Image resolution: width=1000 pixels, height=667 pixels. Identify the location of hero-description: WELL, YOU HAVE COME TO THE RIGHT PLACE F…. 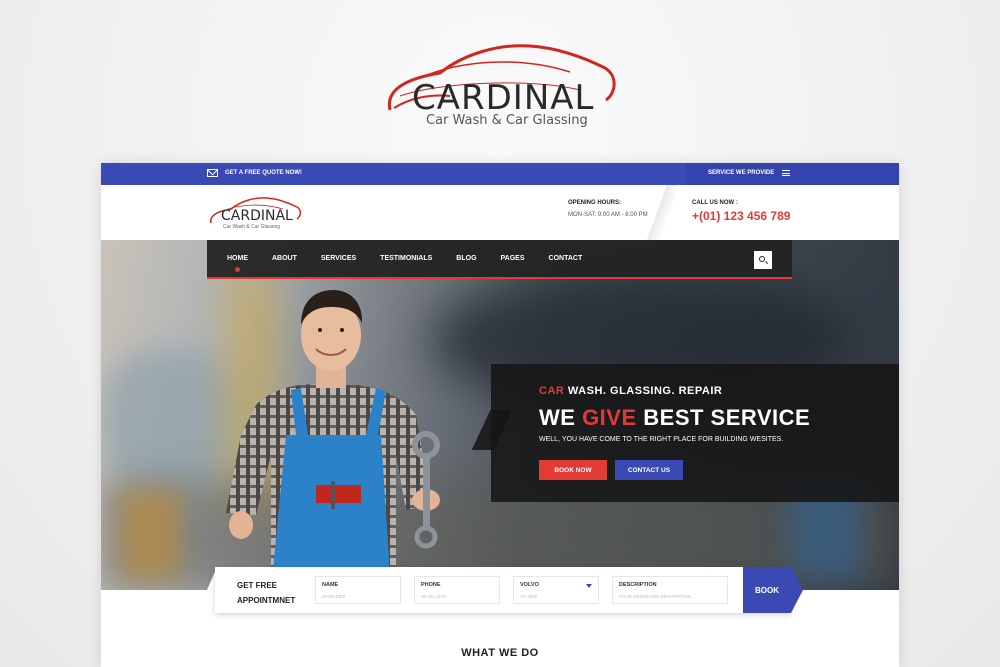
(661, 439).